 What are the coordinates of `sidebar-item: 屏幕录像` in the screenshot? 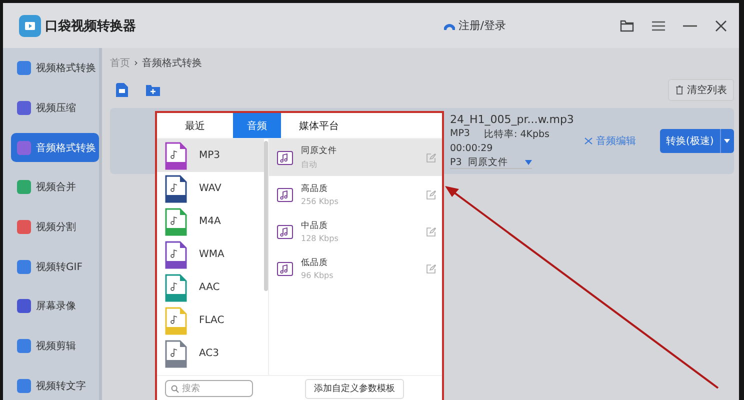 It's located at (55, 306).